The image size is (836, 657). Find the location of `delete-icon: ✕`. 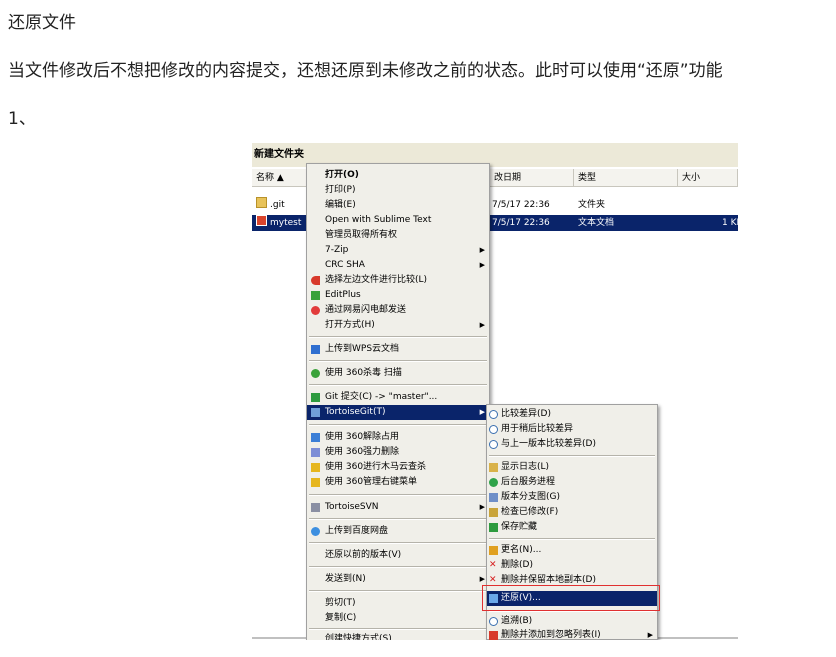

delete-icon: ✕ is located at coordinates (493, 565).